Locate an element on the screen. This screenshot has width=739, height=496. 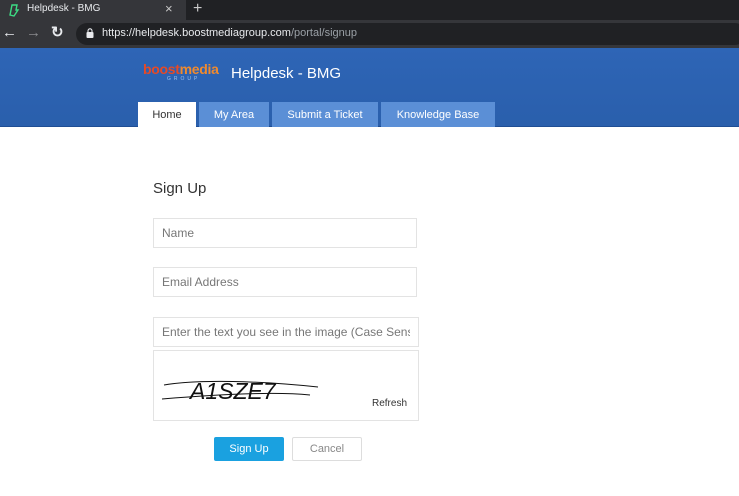
reload-icon: ↻ is located at coordinates (57, 32).